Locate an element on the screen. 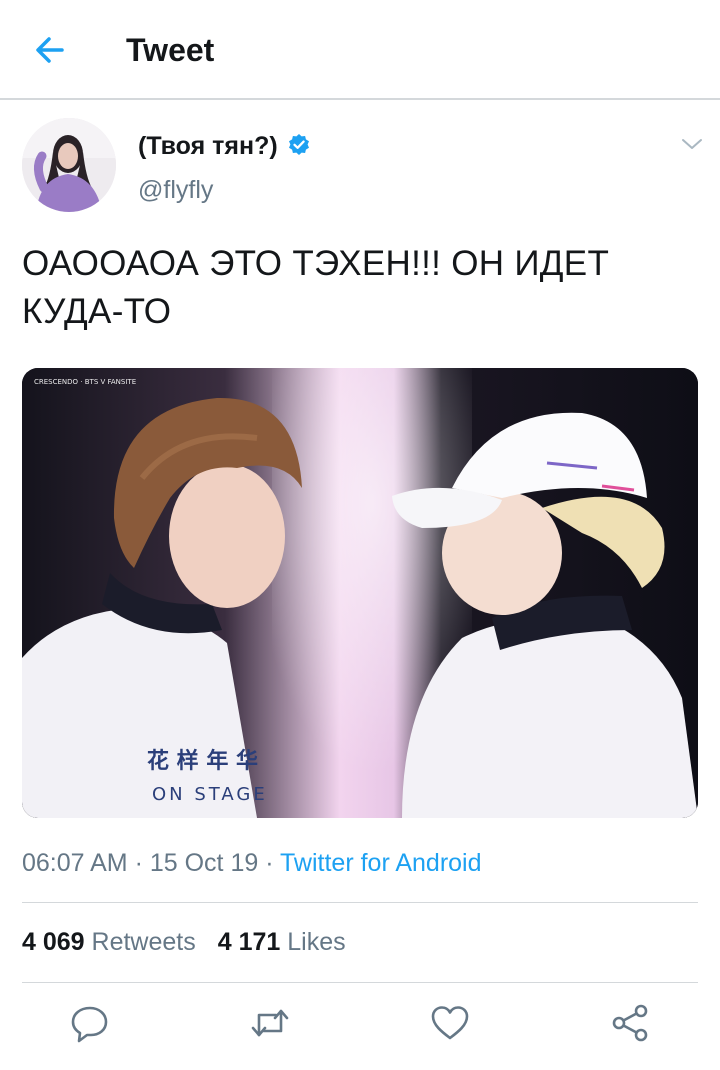 The height and width of the screenshot is (1070, 720). likes-label: Likes is located at coordinates (316, 942).